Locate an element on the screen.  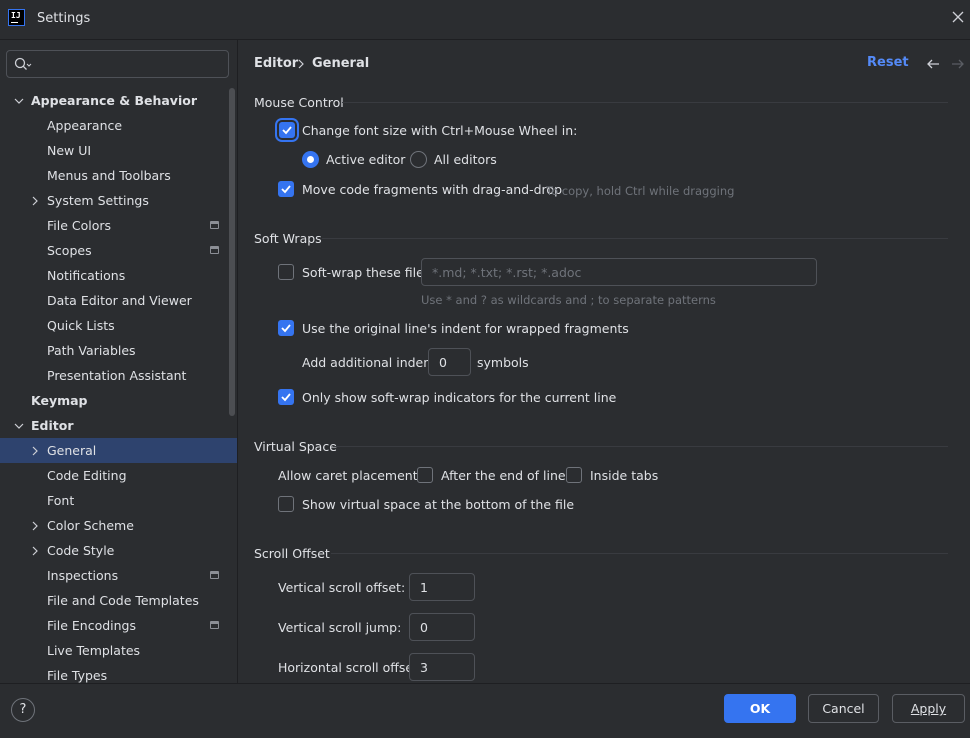
original-indent-checkbox is located at coordinates (286, 328).